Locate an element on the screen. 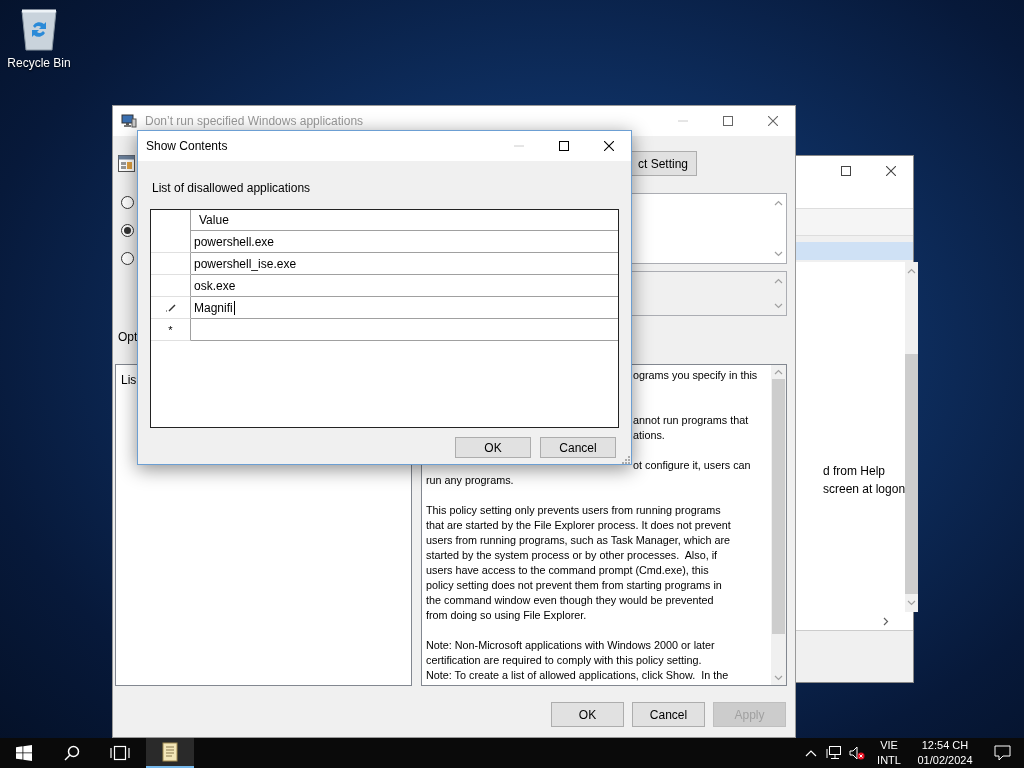 This screenshot has height=768, width=1024. pencil-icon is located at coordinates (170, 307).